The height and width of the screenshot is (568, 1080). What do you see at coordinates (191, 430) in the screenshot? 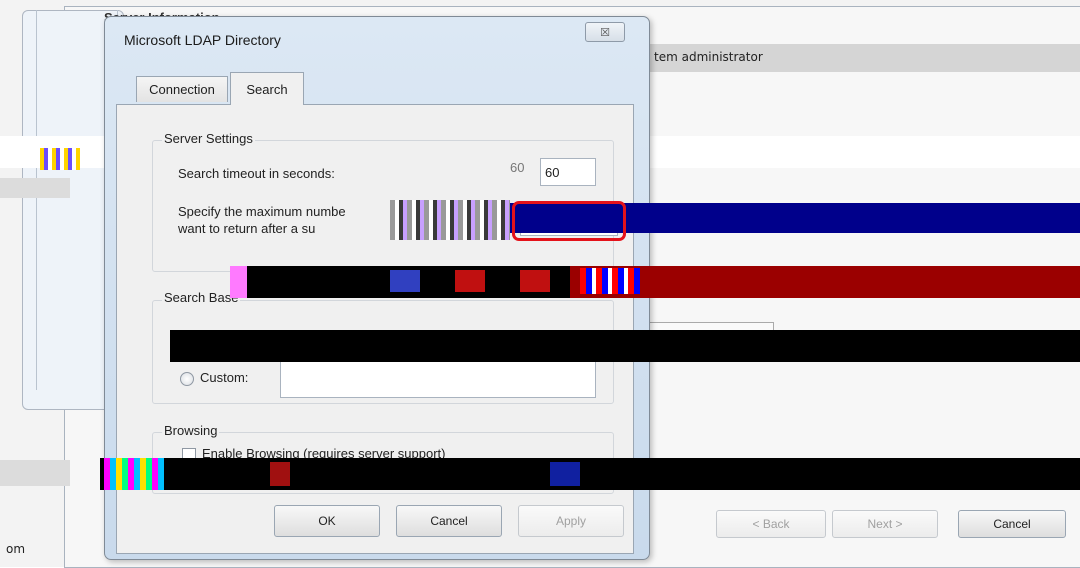
I see `browsing-legend: Browsing` at bounding box center [191, 430].